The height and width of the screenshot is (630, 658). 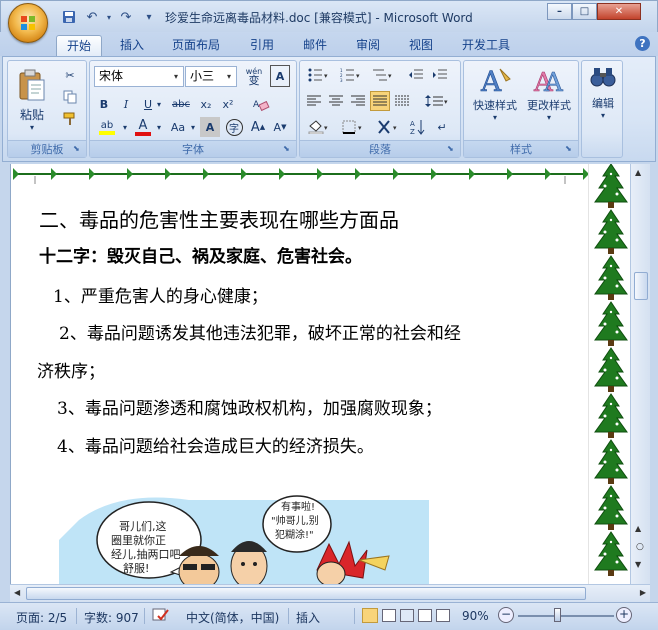 What do you see at coordinates (70, 119) in the screenshot?
I see `format-painter-icon` at bounding box center [70, 119].